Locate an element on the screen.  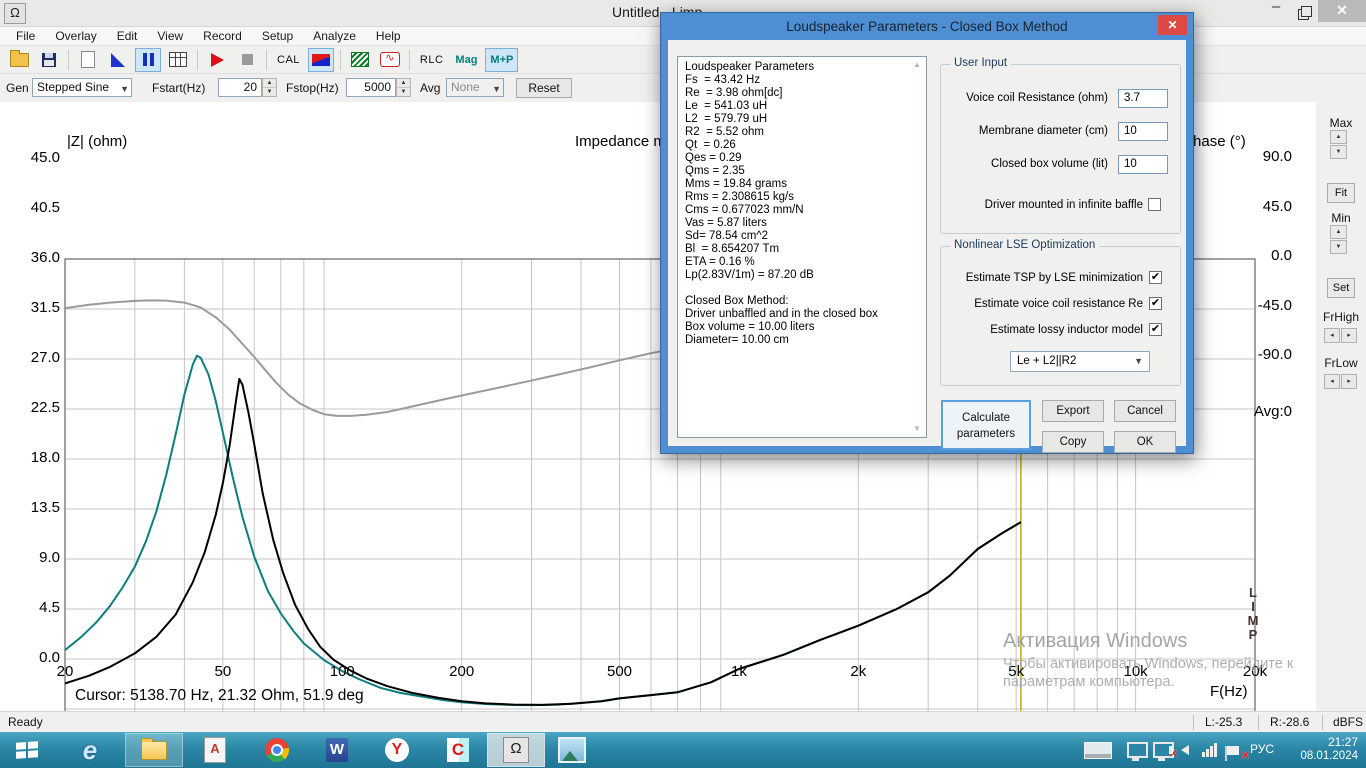
sine-generator-icon: ∿ is located at coordinates (390, 60).